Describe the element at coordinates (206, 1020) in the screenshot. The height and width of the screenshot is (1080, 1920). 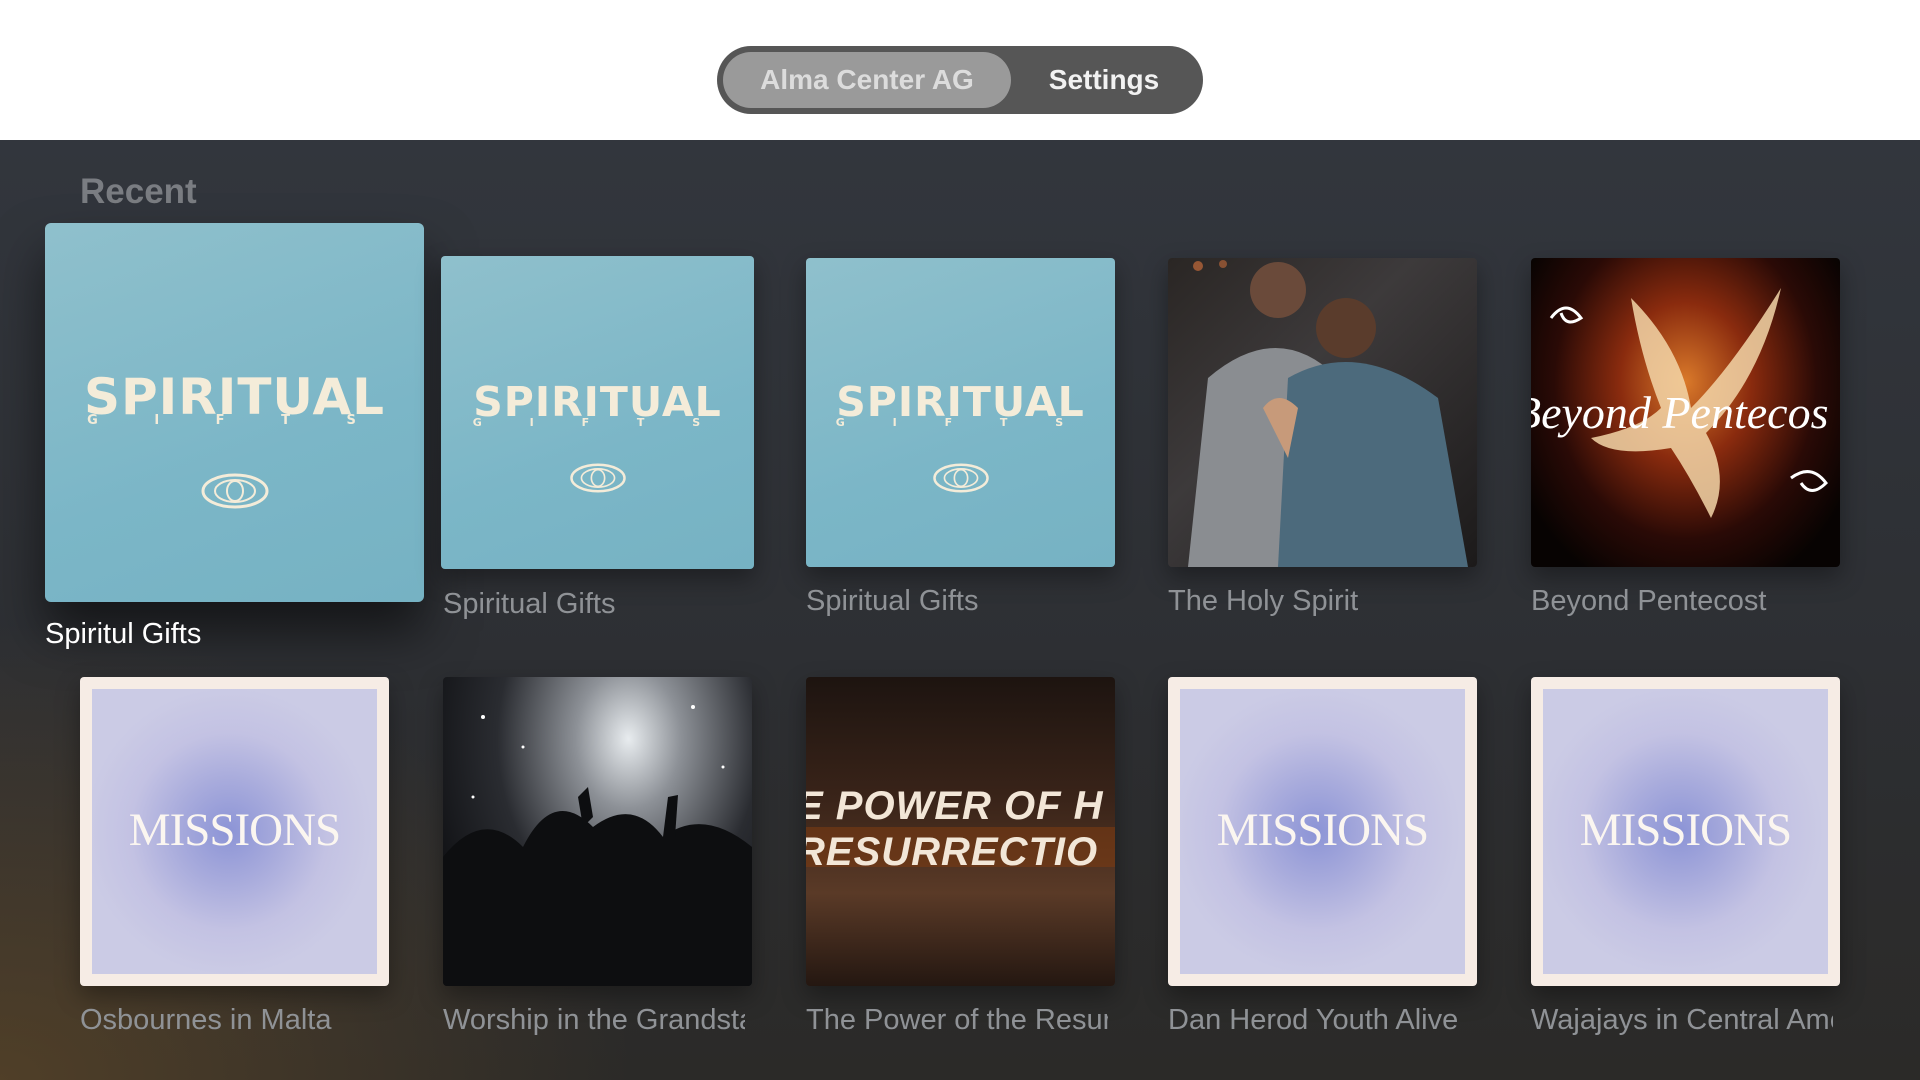
I see `tile-title: Osbournes in Malta` at that location.